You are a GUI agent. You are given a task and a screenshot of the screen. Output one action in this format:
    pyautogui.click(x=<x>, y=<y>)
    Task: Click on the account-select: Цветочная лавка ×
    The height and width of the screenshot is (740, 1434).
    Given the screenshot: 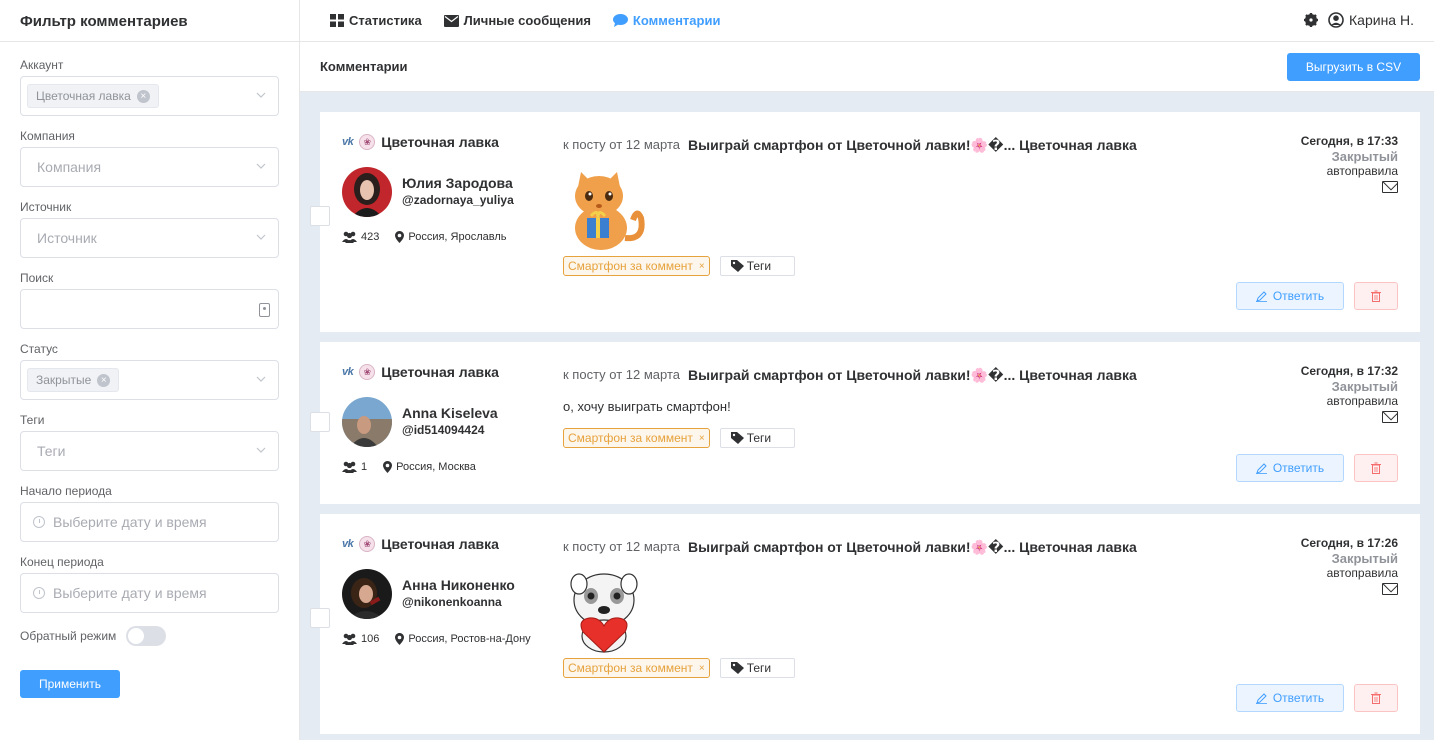 What is the action you would take?
    pyautogui.click(x=149, y=96)
    